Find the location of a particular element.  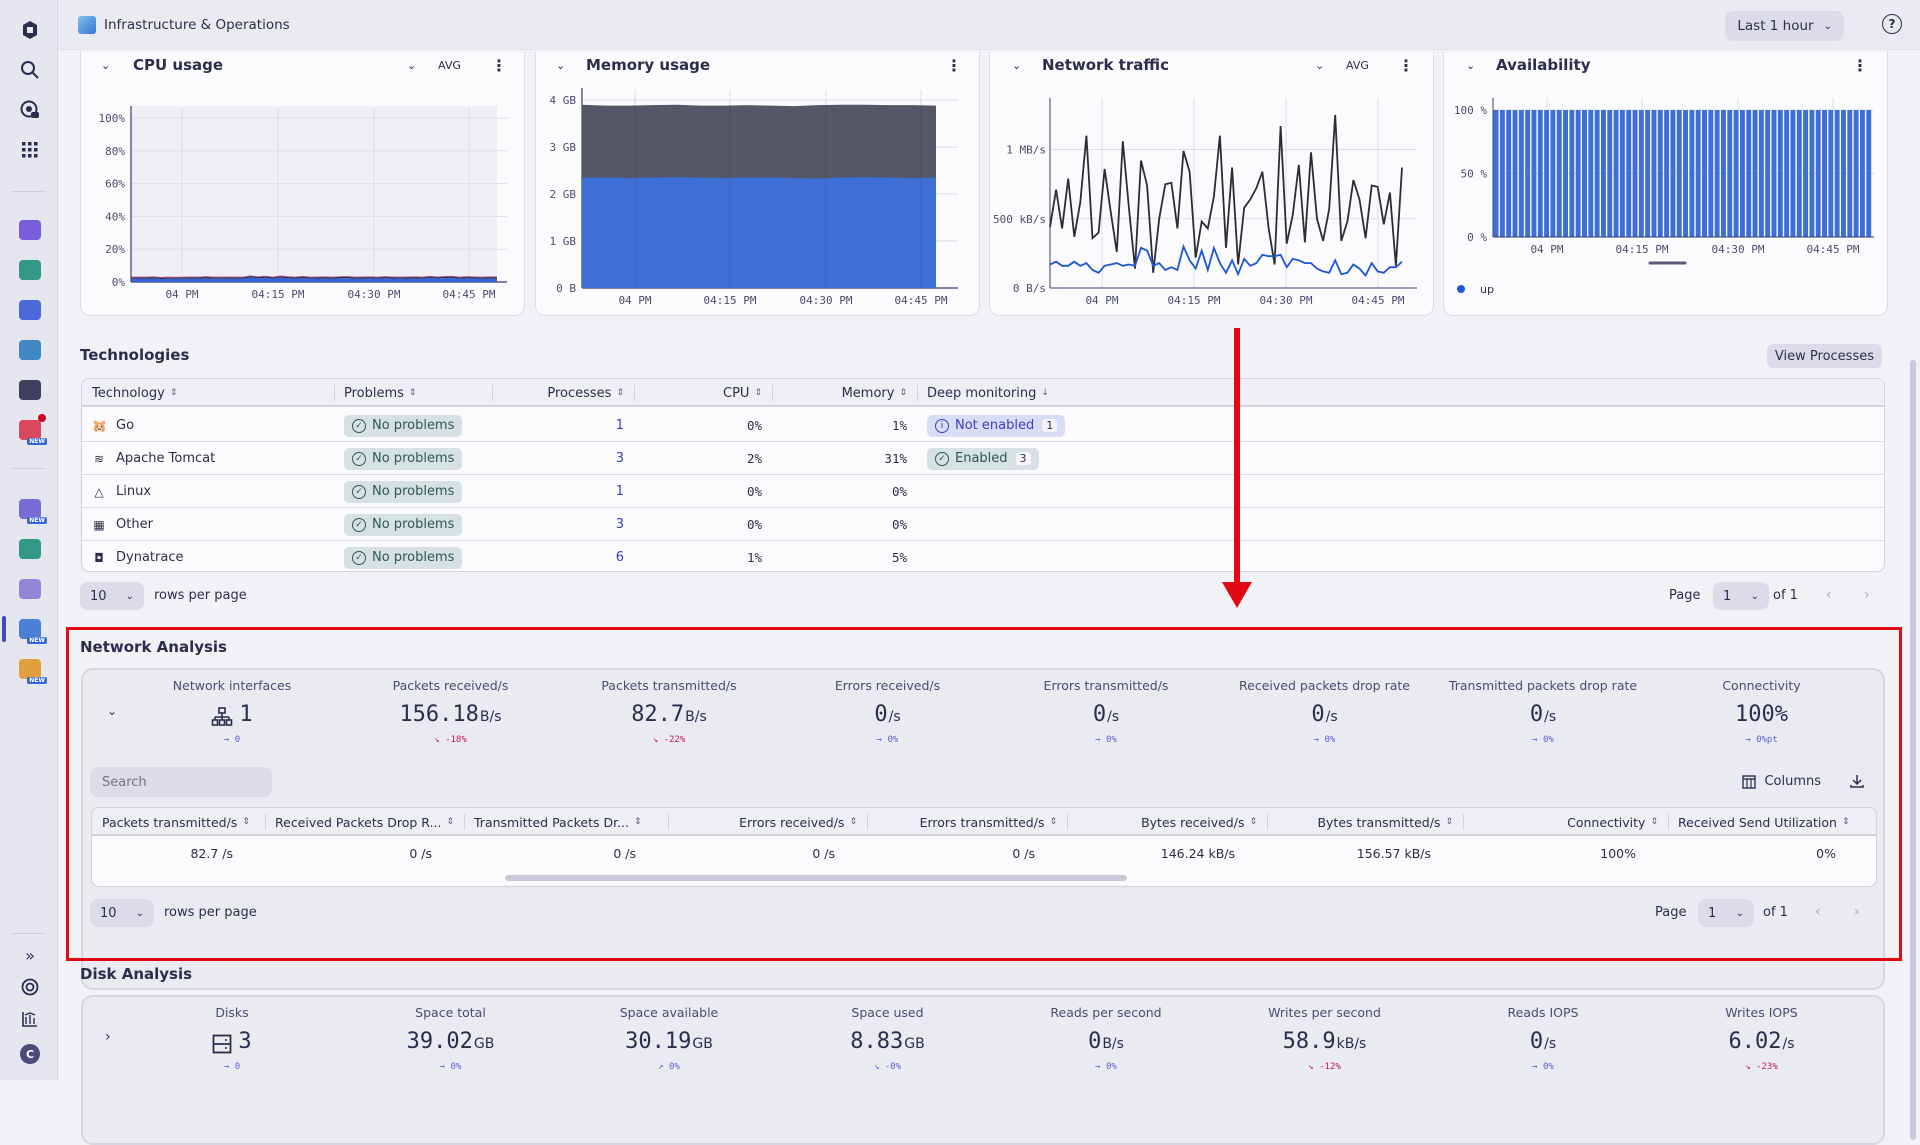

kpi-errors-transmitted-s: Errors transmitted/s0/s→ 0% is located at coordinates (1106, 711).